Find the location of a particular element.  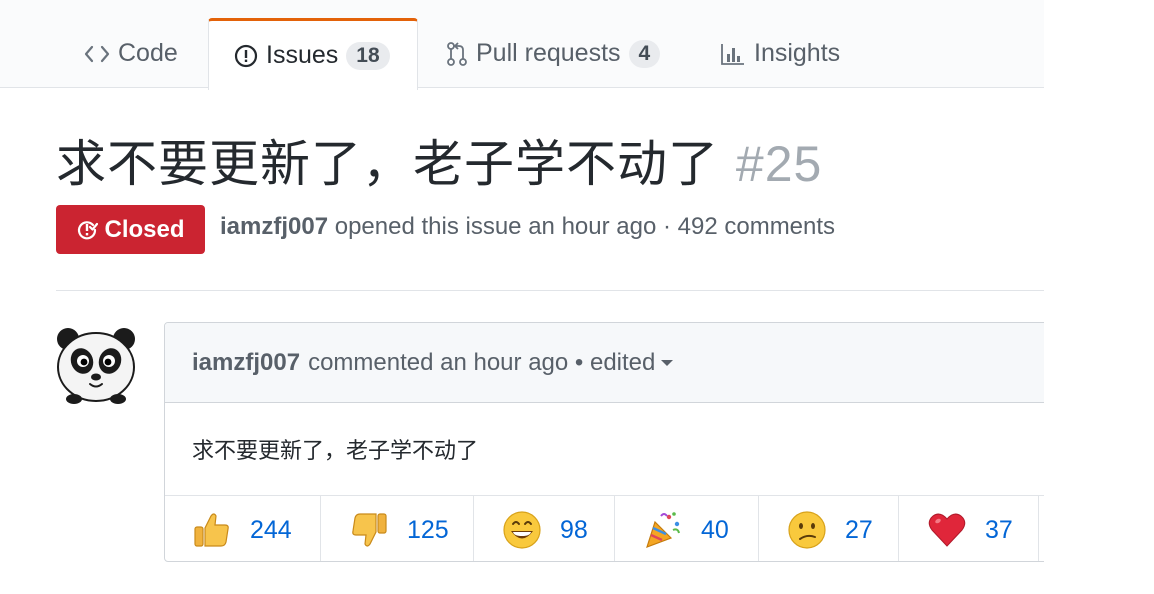

issue-title: 求不要更新了，老子学不动了 #25 is located at coordinates (439, 160).